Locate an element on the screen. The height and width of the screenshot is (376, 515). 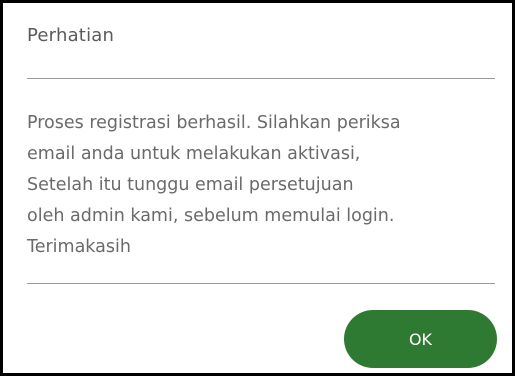
message-line: Terimakasih is located at coordinates (79, 247).